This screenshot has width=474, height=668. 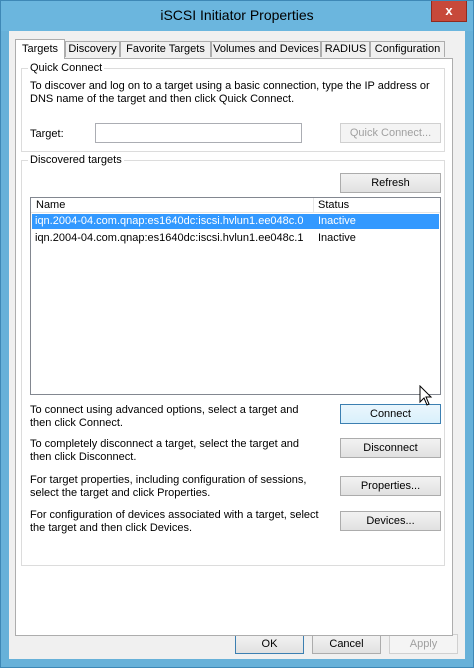 I want to click on close-button: x, so click(x=449, y=11).